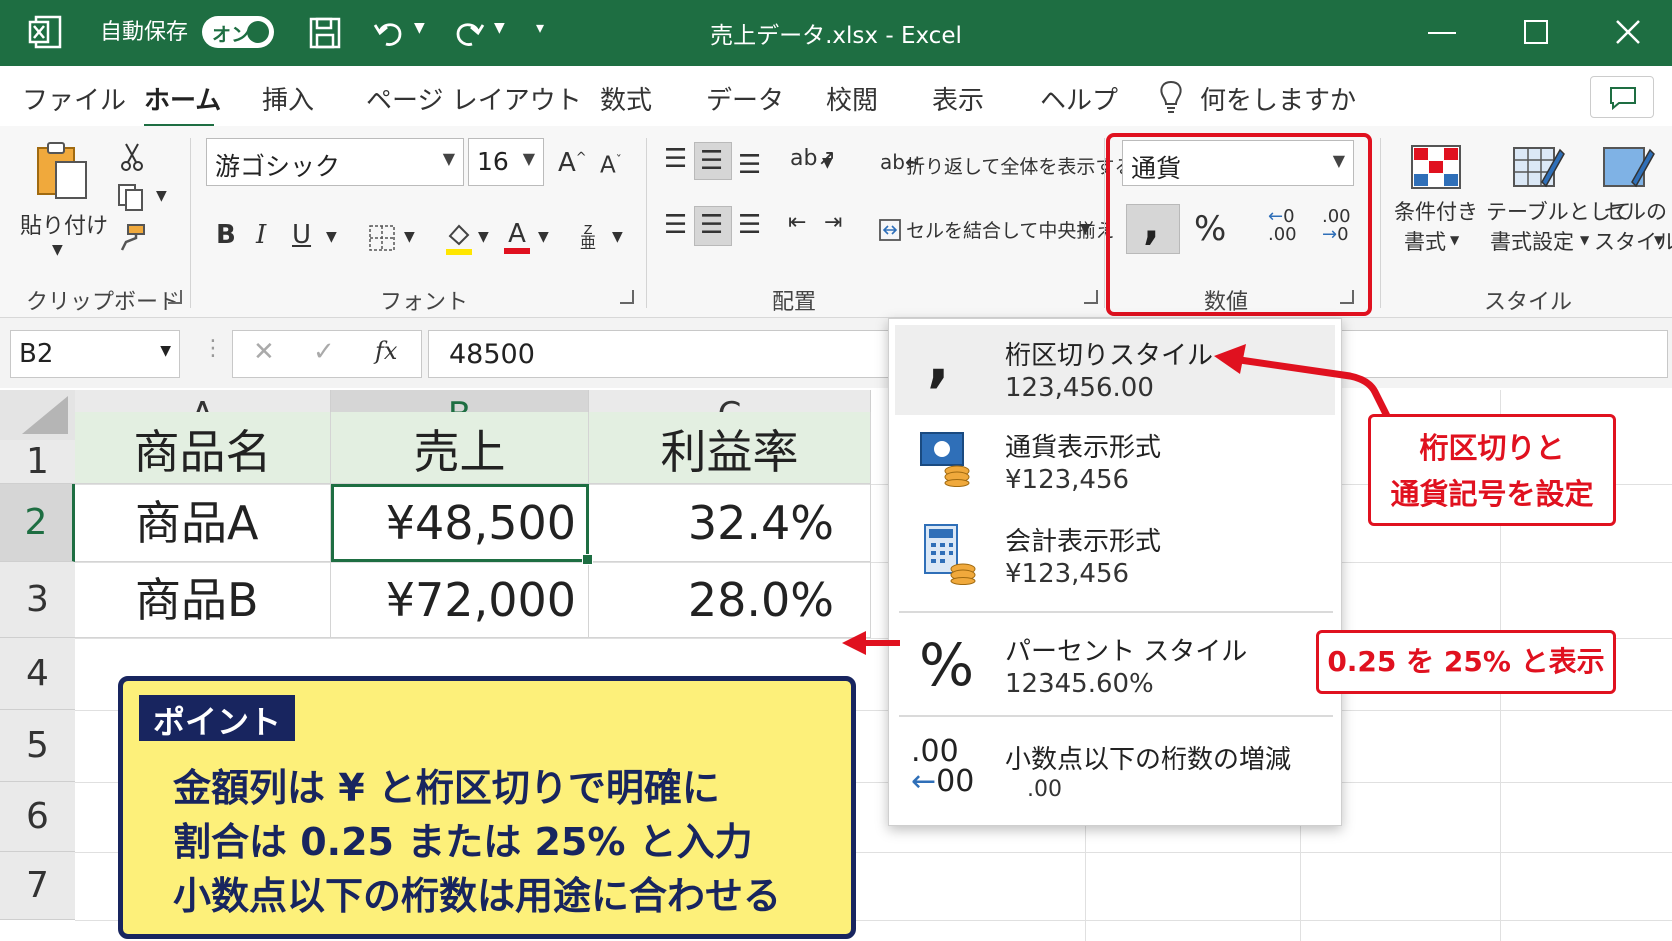 This screenshot has height=941, width=1672. I want to click on tab-view: 表示, so click(958, 98).